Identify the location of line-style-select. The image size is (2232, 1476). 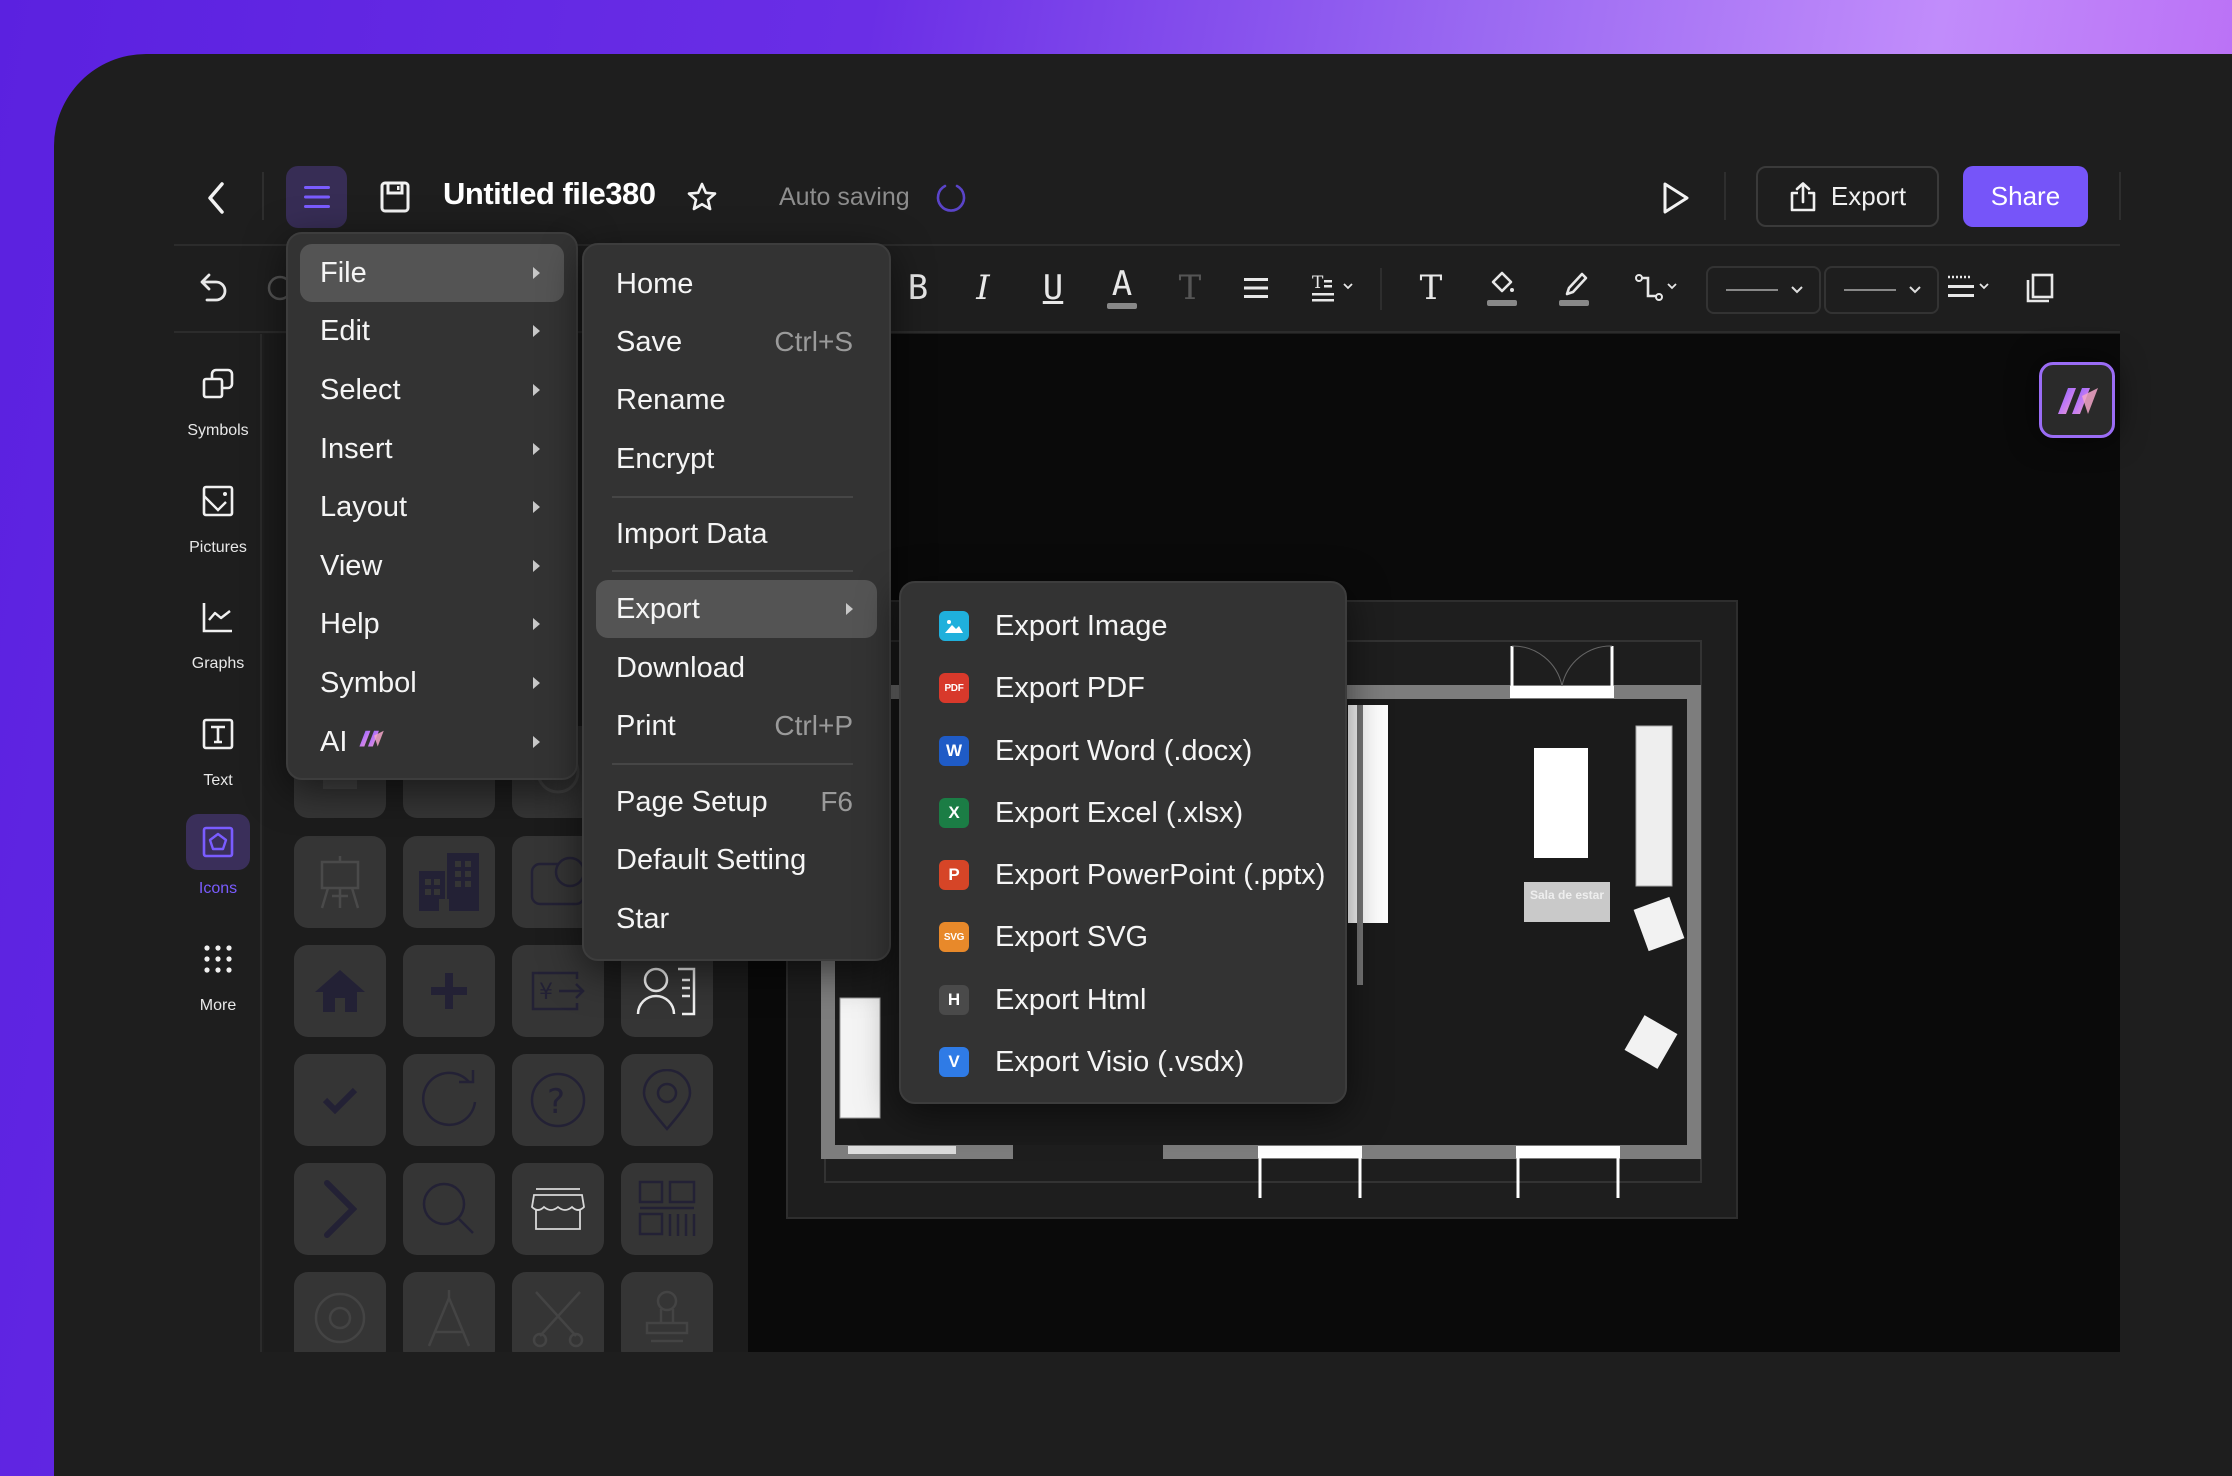
(1763, 290).